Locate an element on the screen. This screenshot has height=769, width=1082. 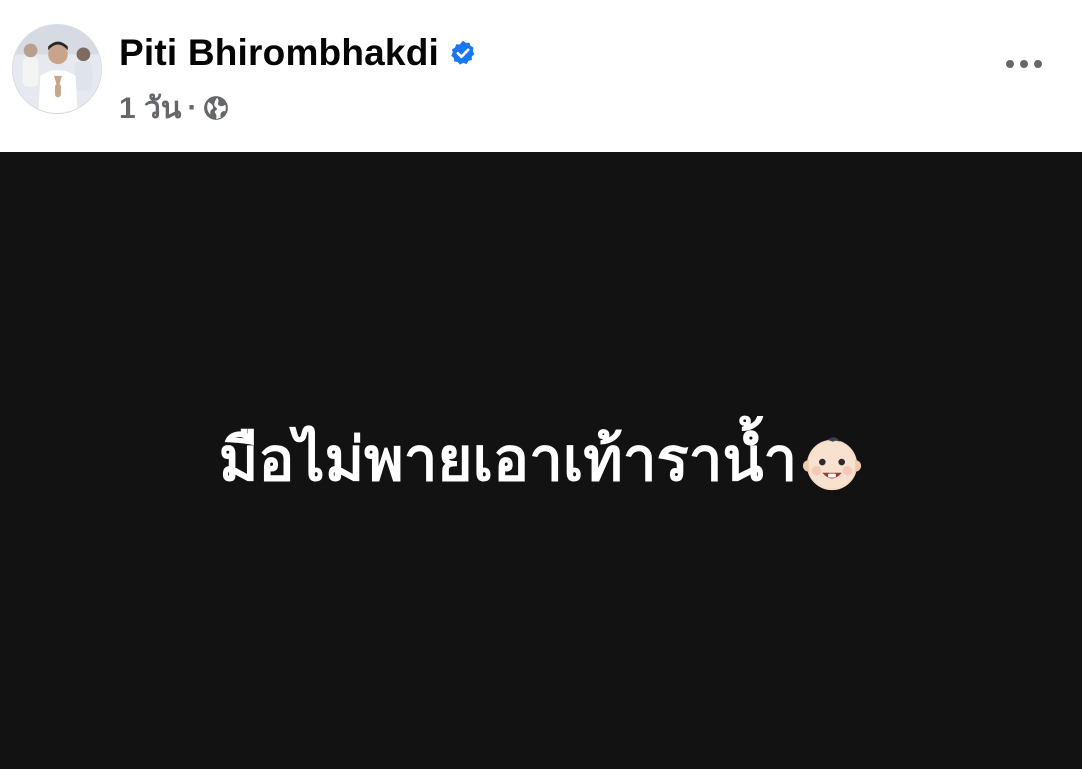
status-text: มือไม่พายเอาเท้าราน้ำ is located at coordinates (508, 459).